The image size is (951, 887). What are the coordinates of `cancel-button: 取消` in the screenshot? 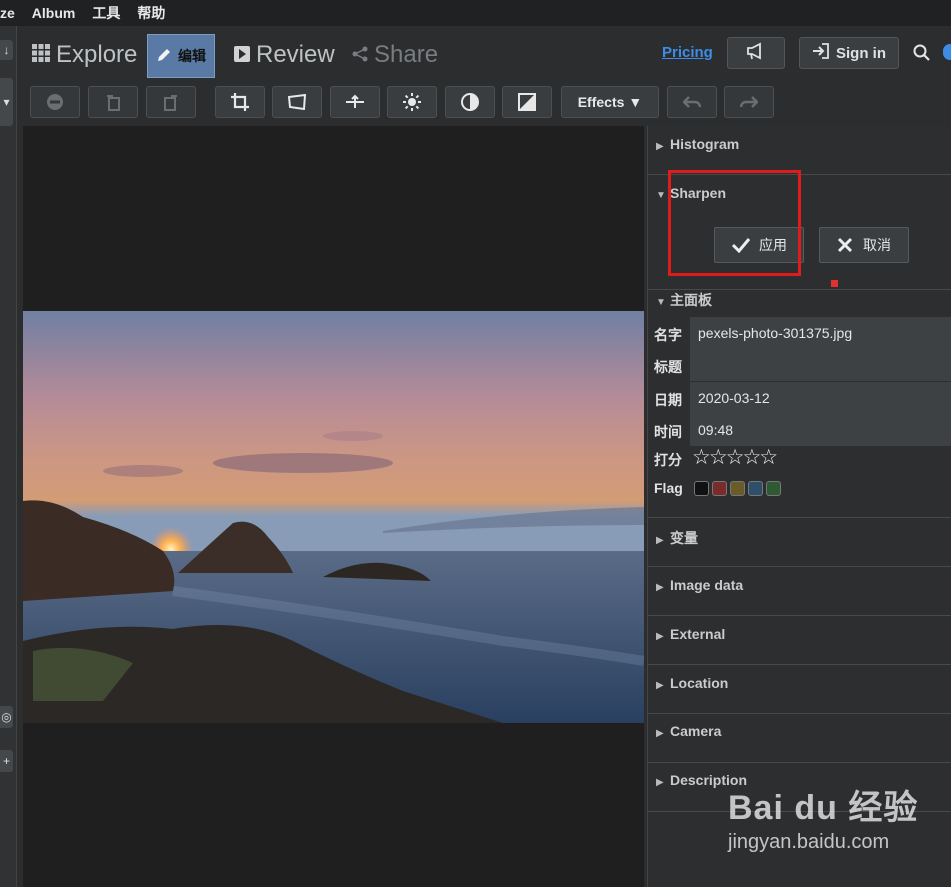 It's located at (864, 245).